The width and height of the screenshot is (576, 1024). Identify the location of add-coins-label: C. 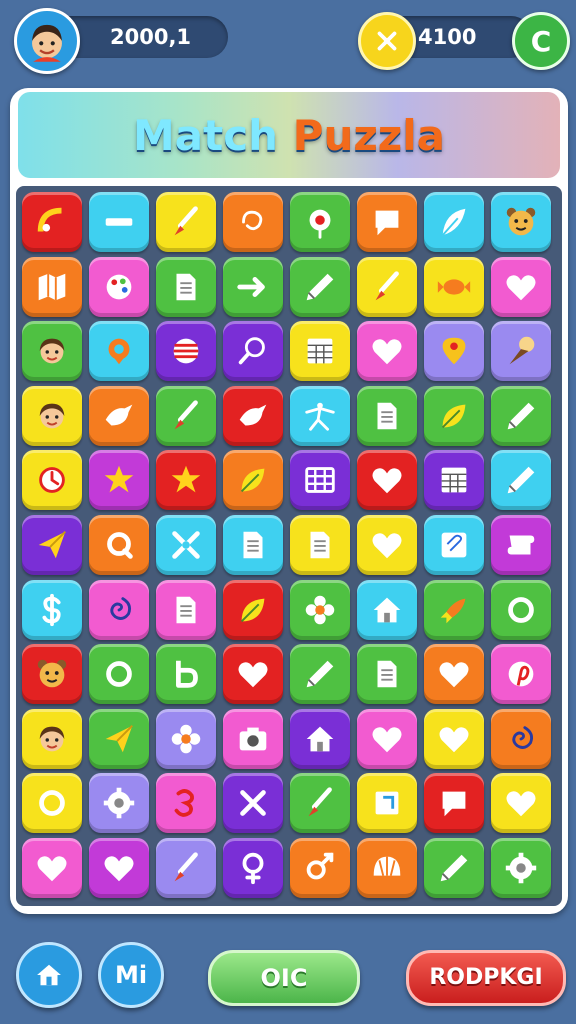
(541, 41).